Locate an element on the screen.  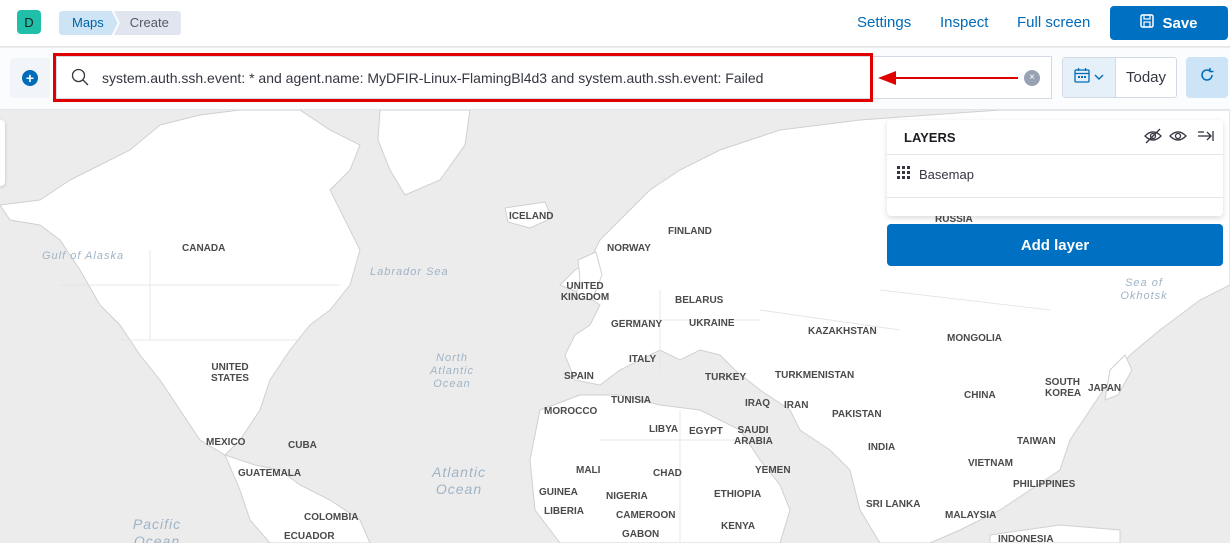
country-label: NIGERIA is located at coordinates (627, 496).